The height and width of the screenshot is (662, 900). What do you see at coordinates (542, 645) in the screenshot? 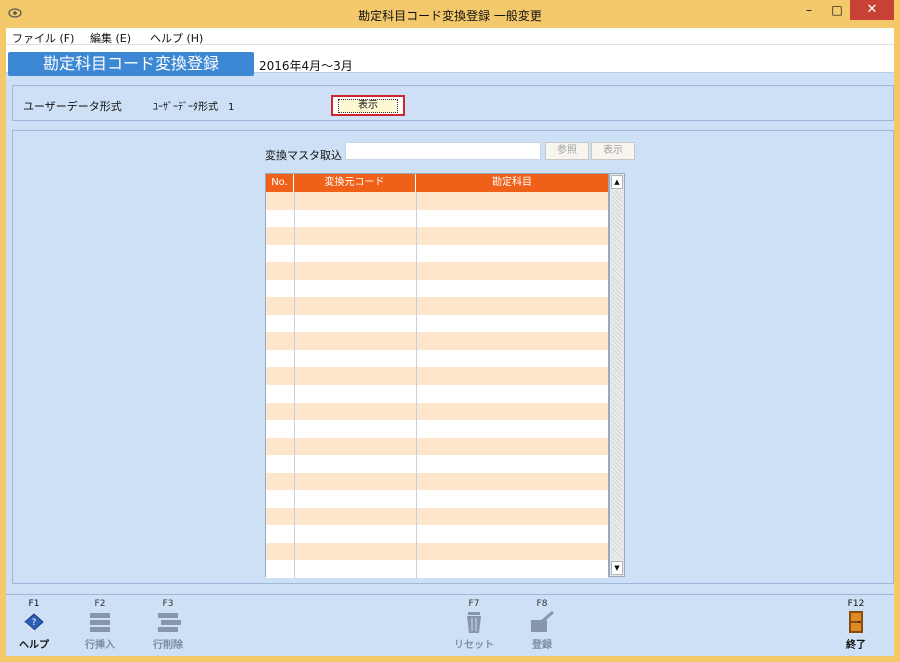
I see `f8-label: 登録` at bounding box center [542, 645].